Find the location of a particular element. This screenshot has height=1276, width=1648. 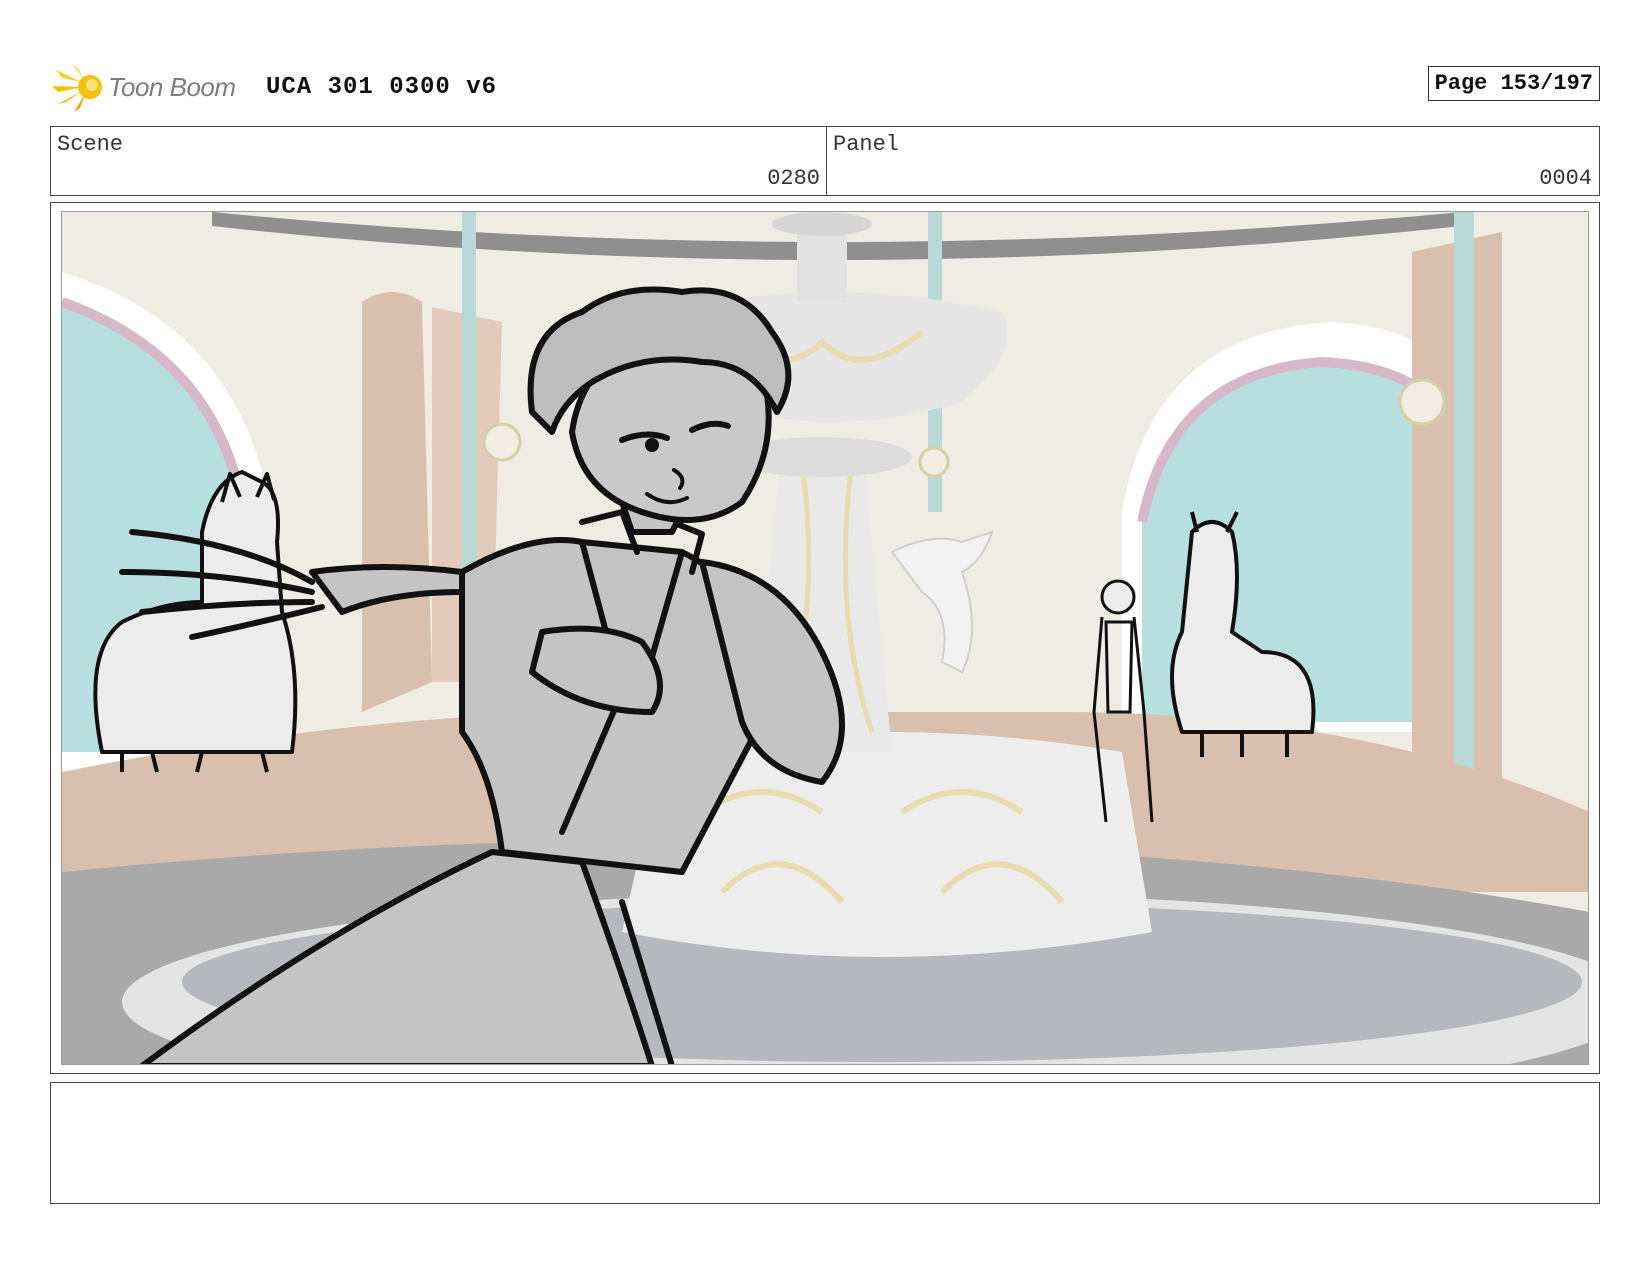

panel-notes-box is located at coordinates (825, 1143).